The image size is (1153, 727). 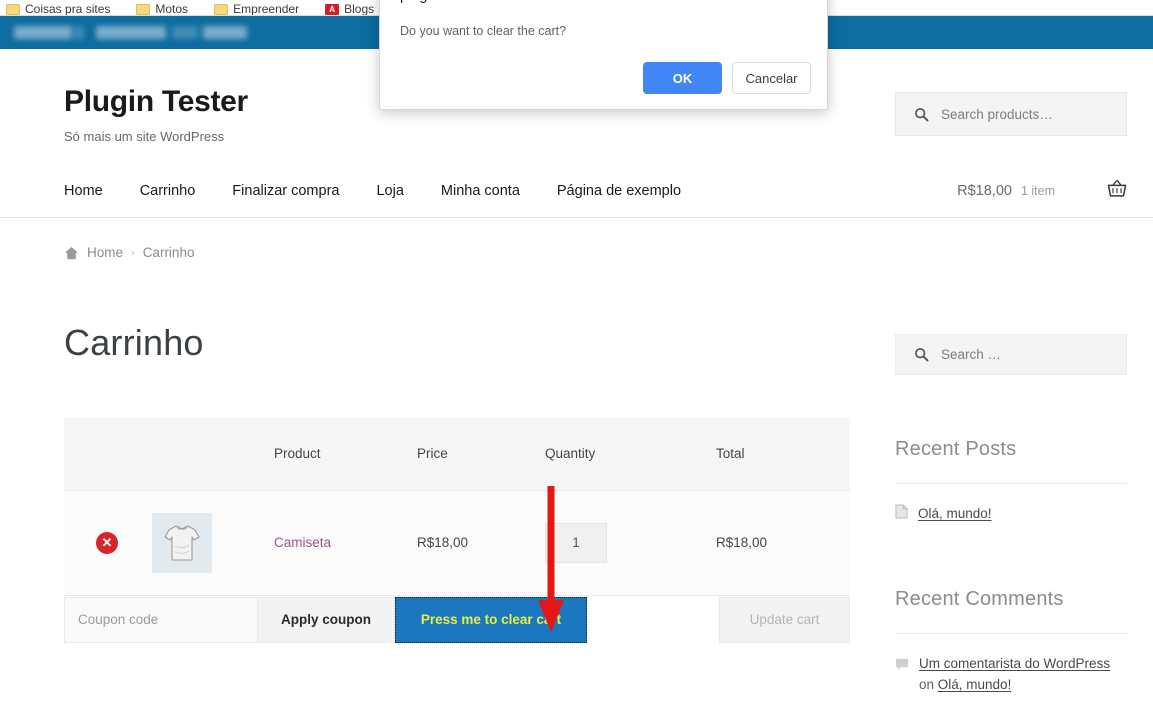 I want to click on red-bookmark-icon: A, so click(x=332, y=9).